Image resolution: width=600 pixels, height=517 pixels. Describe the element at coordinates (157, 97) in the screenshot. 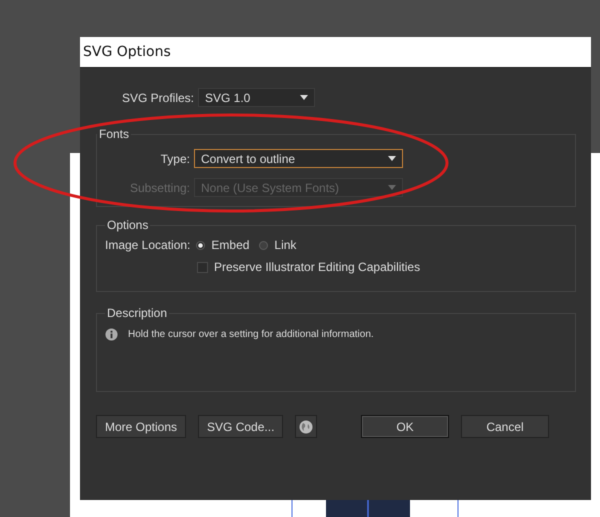

I see `field-label: SVG Profiles:` at that location.